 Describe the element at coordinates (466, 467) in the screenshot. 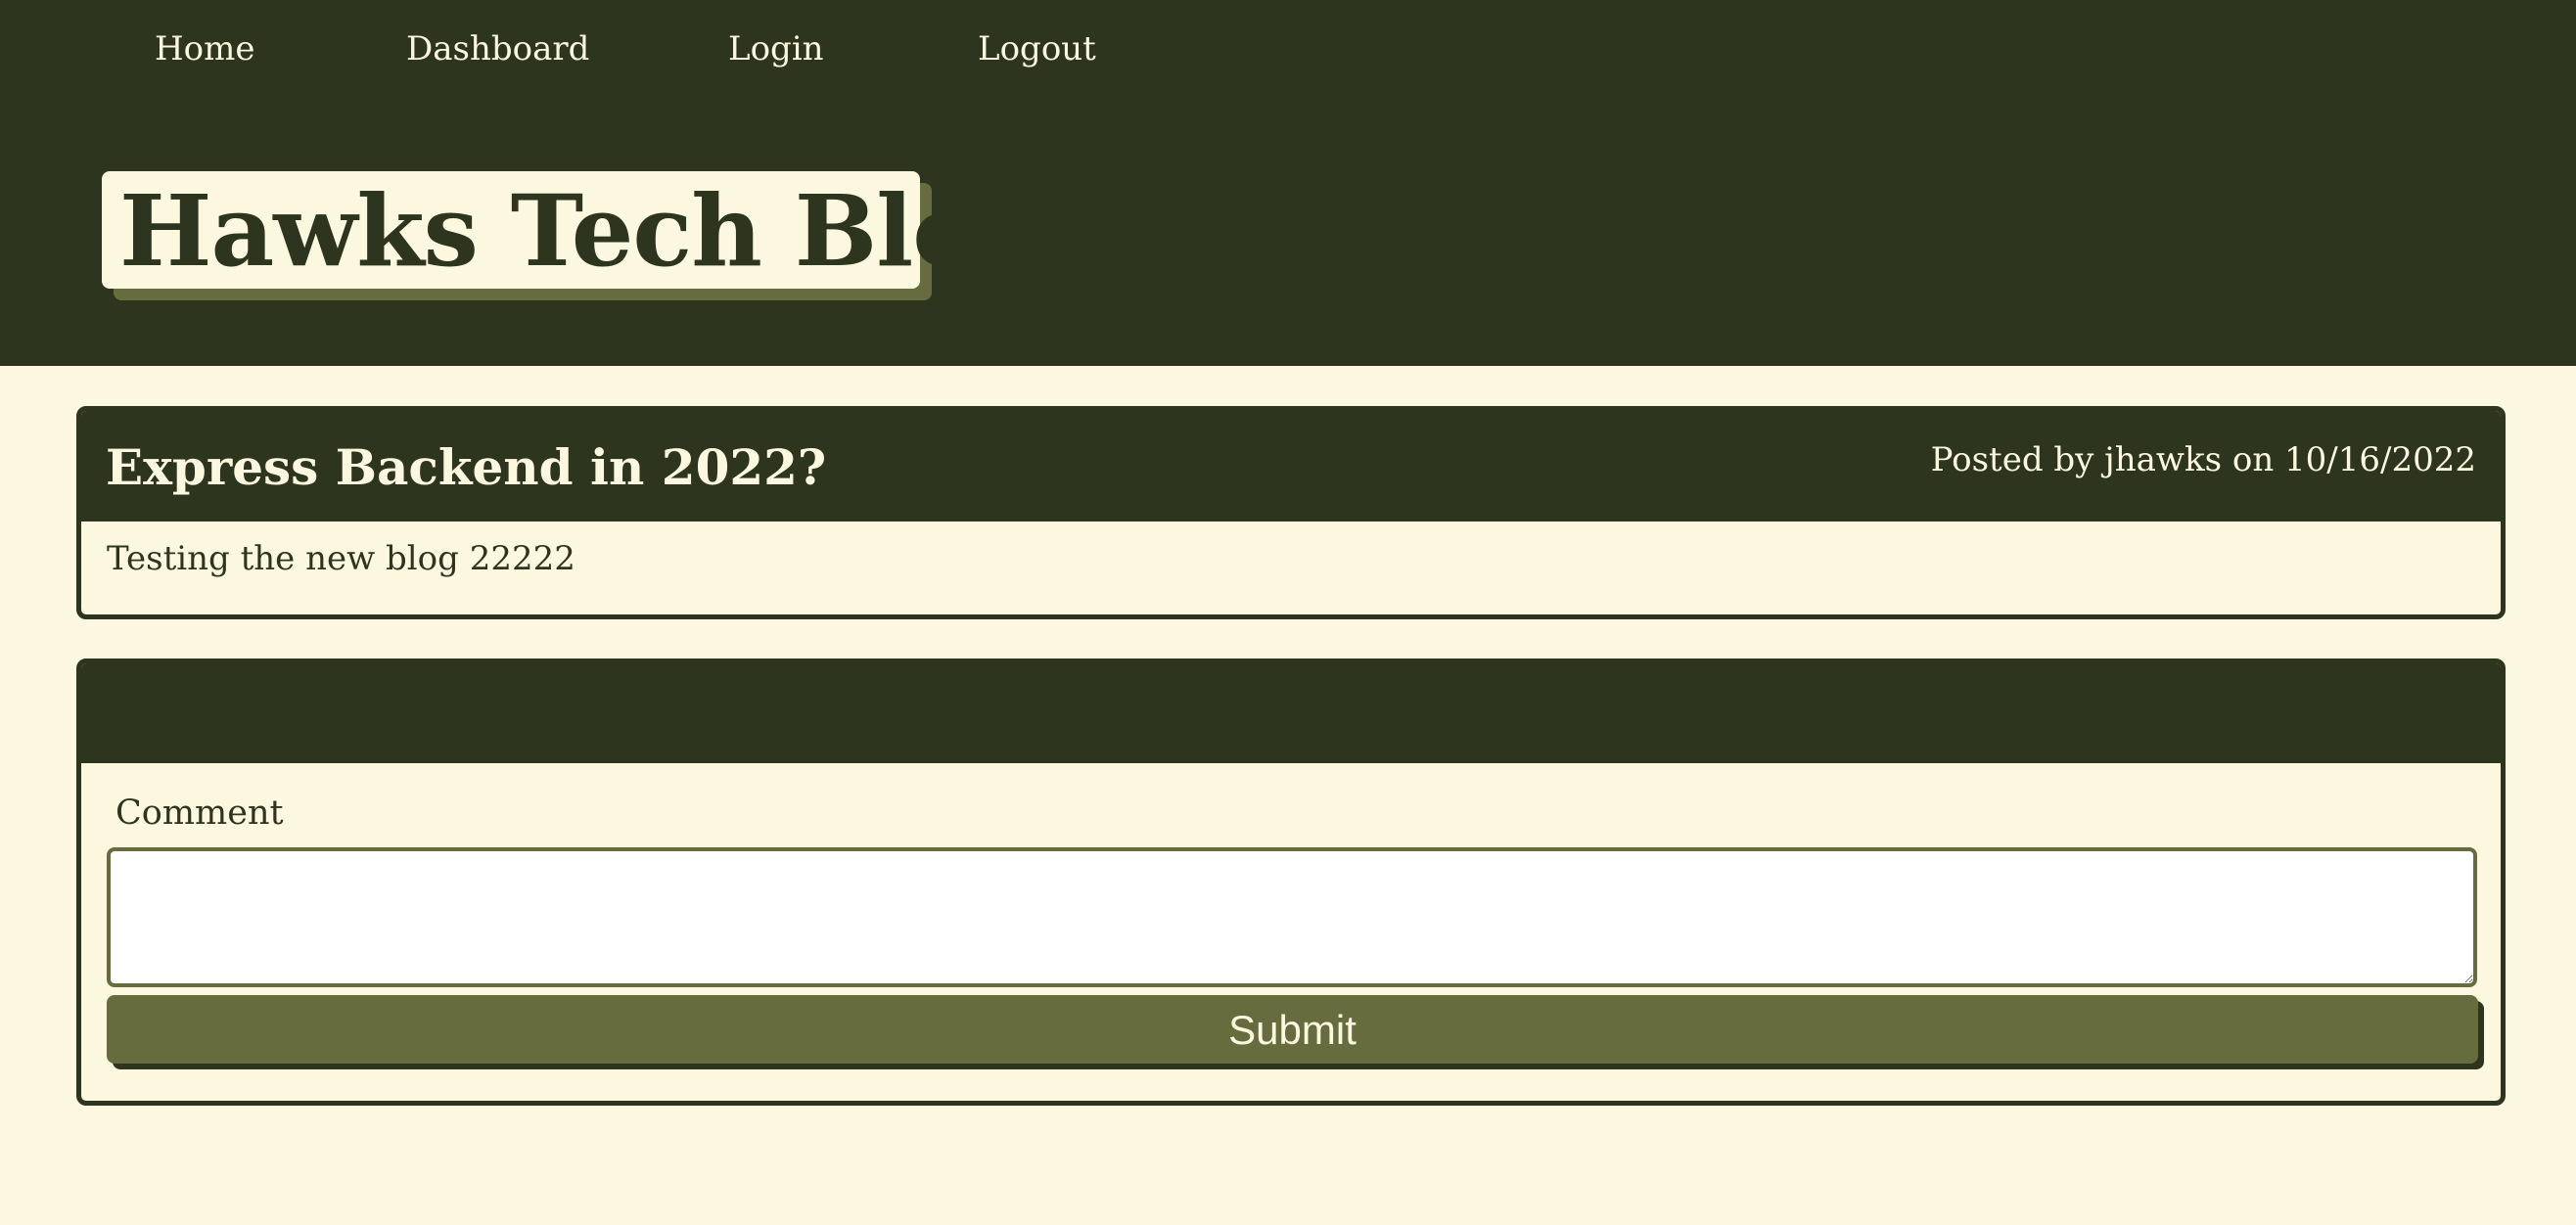

I see `post-title: Express Backend in 2022?` at that location.